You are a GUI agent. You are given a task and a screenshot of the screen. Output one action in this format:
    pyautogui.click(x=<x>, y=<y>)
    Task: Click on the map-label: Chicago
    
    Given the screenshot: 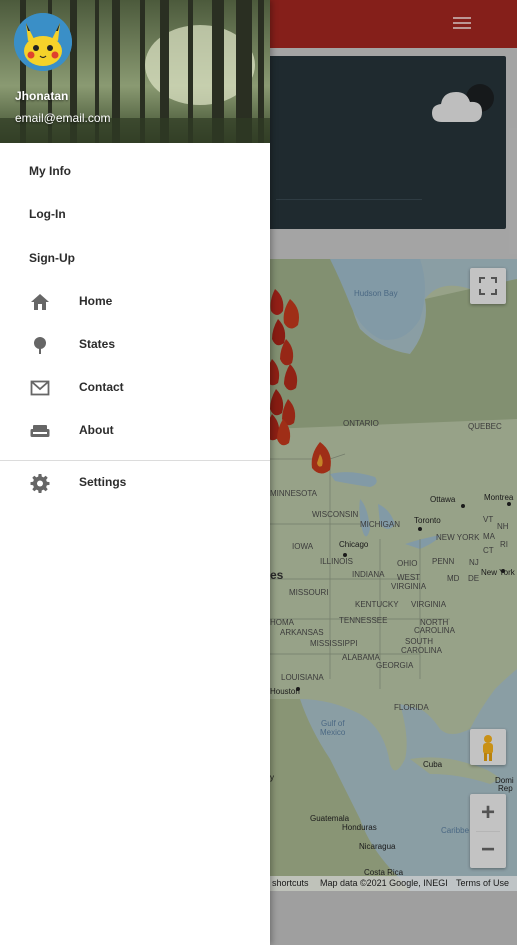 What is the action you would take?
    pyautogui.click(x=354, y=544)
    